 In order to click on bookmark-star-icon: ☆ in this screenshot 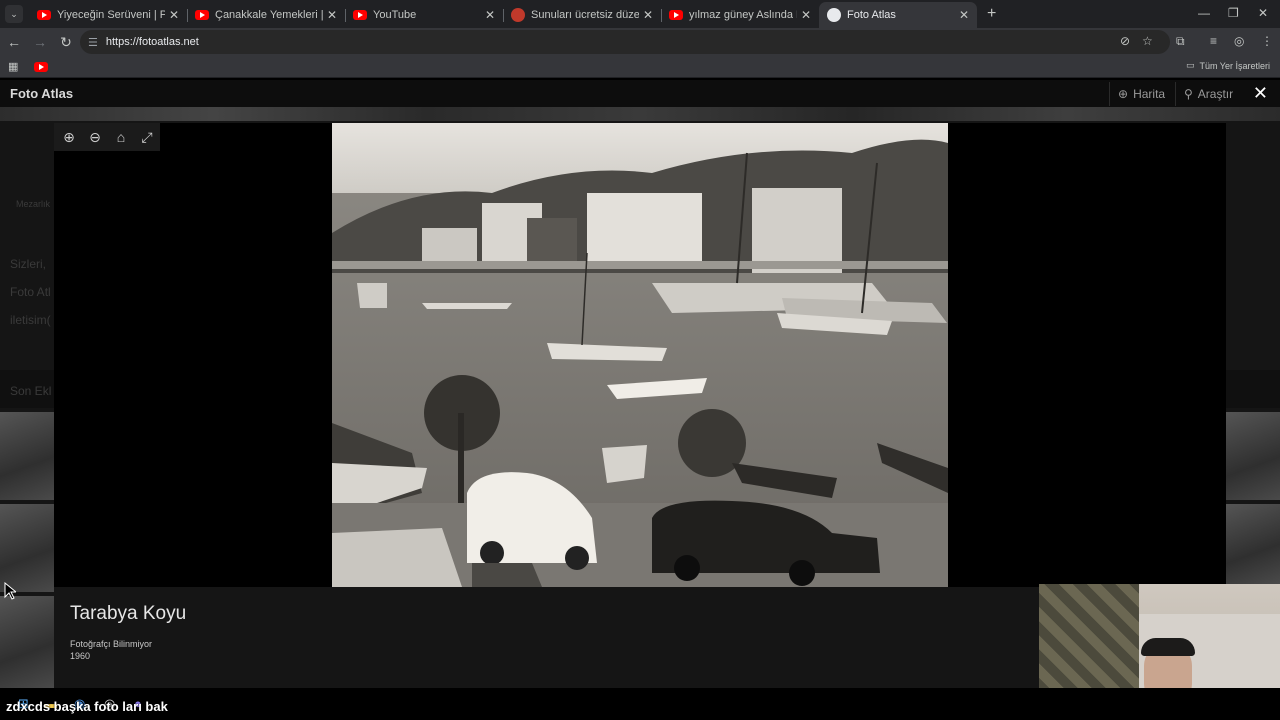, I will do `click(1147, 41)`.